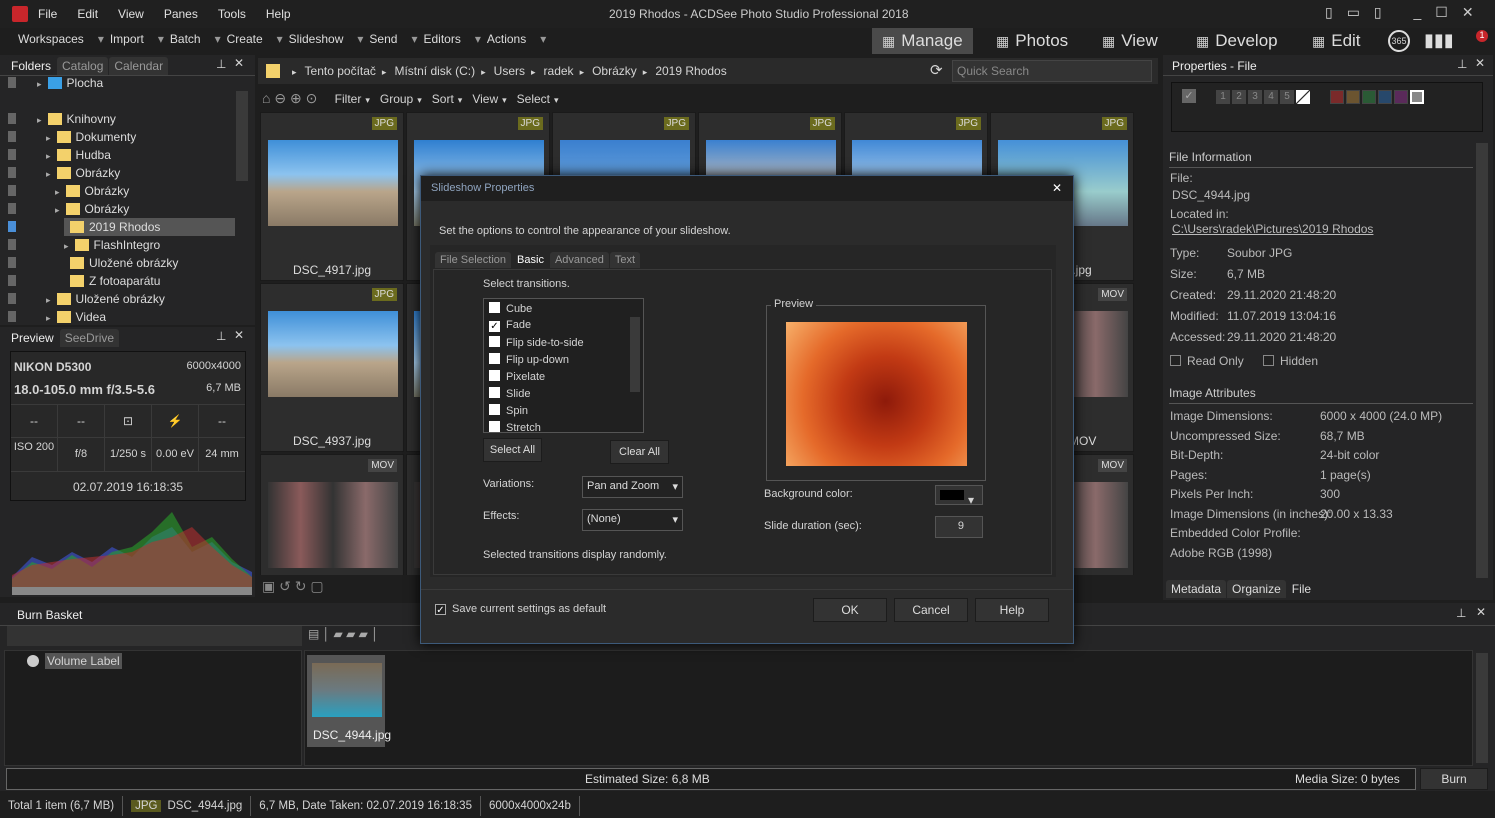 The image size is (1495, 818). What do you see at coordinates (242, 136) in the screenshot?
I see `tree-scrollbar` at bounding box center [242, 136].